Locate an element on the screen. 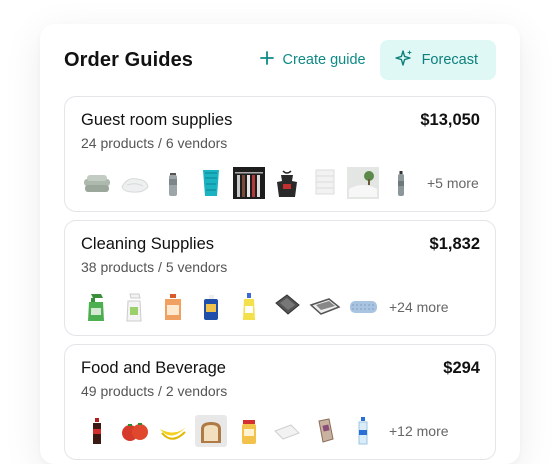 This screenshot has height=464, width=560. yellow-bottle-icon is located at coordinates (249, 307).